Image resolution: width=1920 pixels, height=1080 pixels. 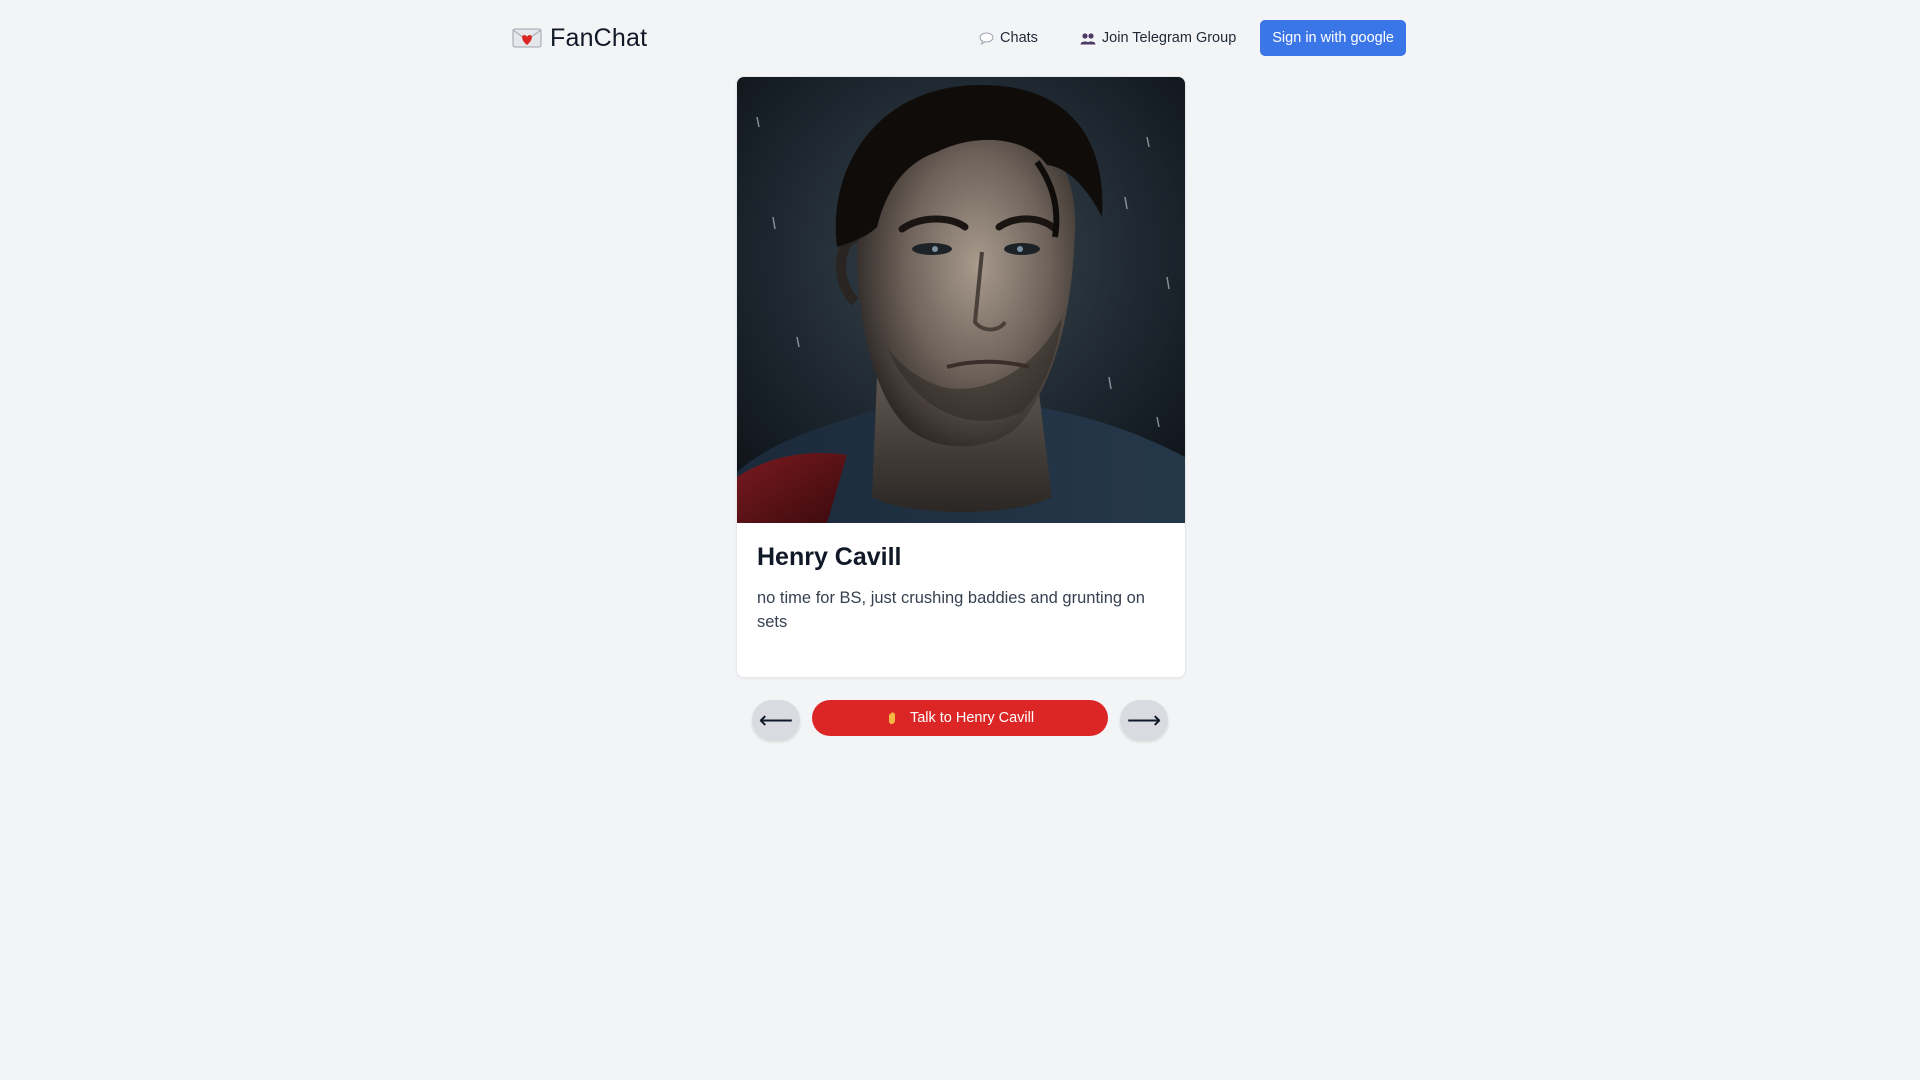 I want to click on sign-in-google-button: Sign in with google, so click(x=1333, y=38).